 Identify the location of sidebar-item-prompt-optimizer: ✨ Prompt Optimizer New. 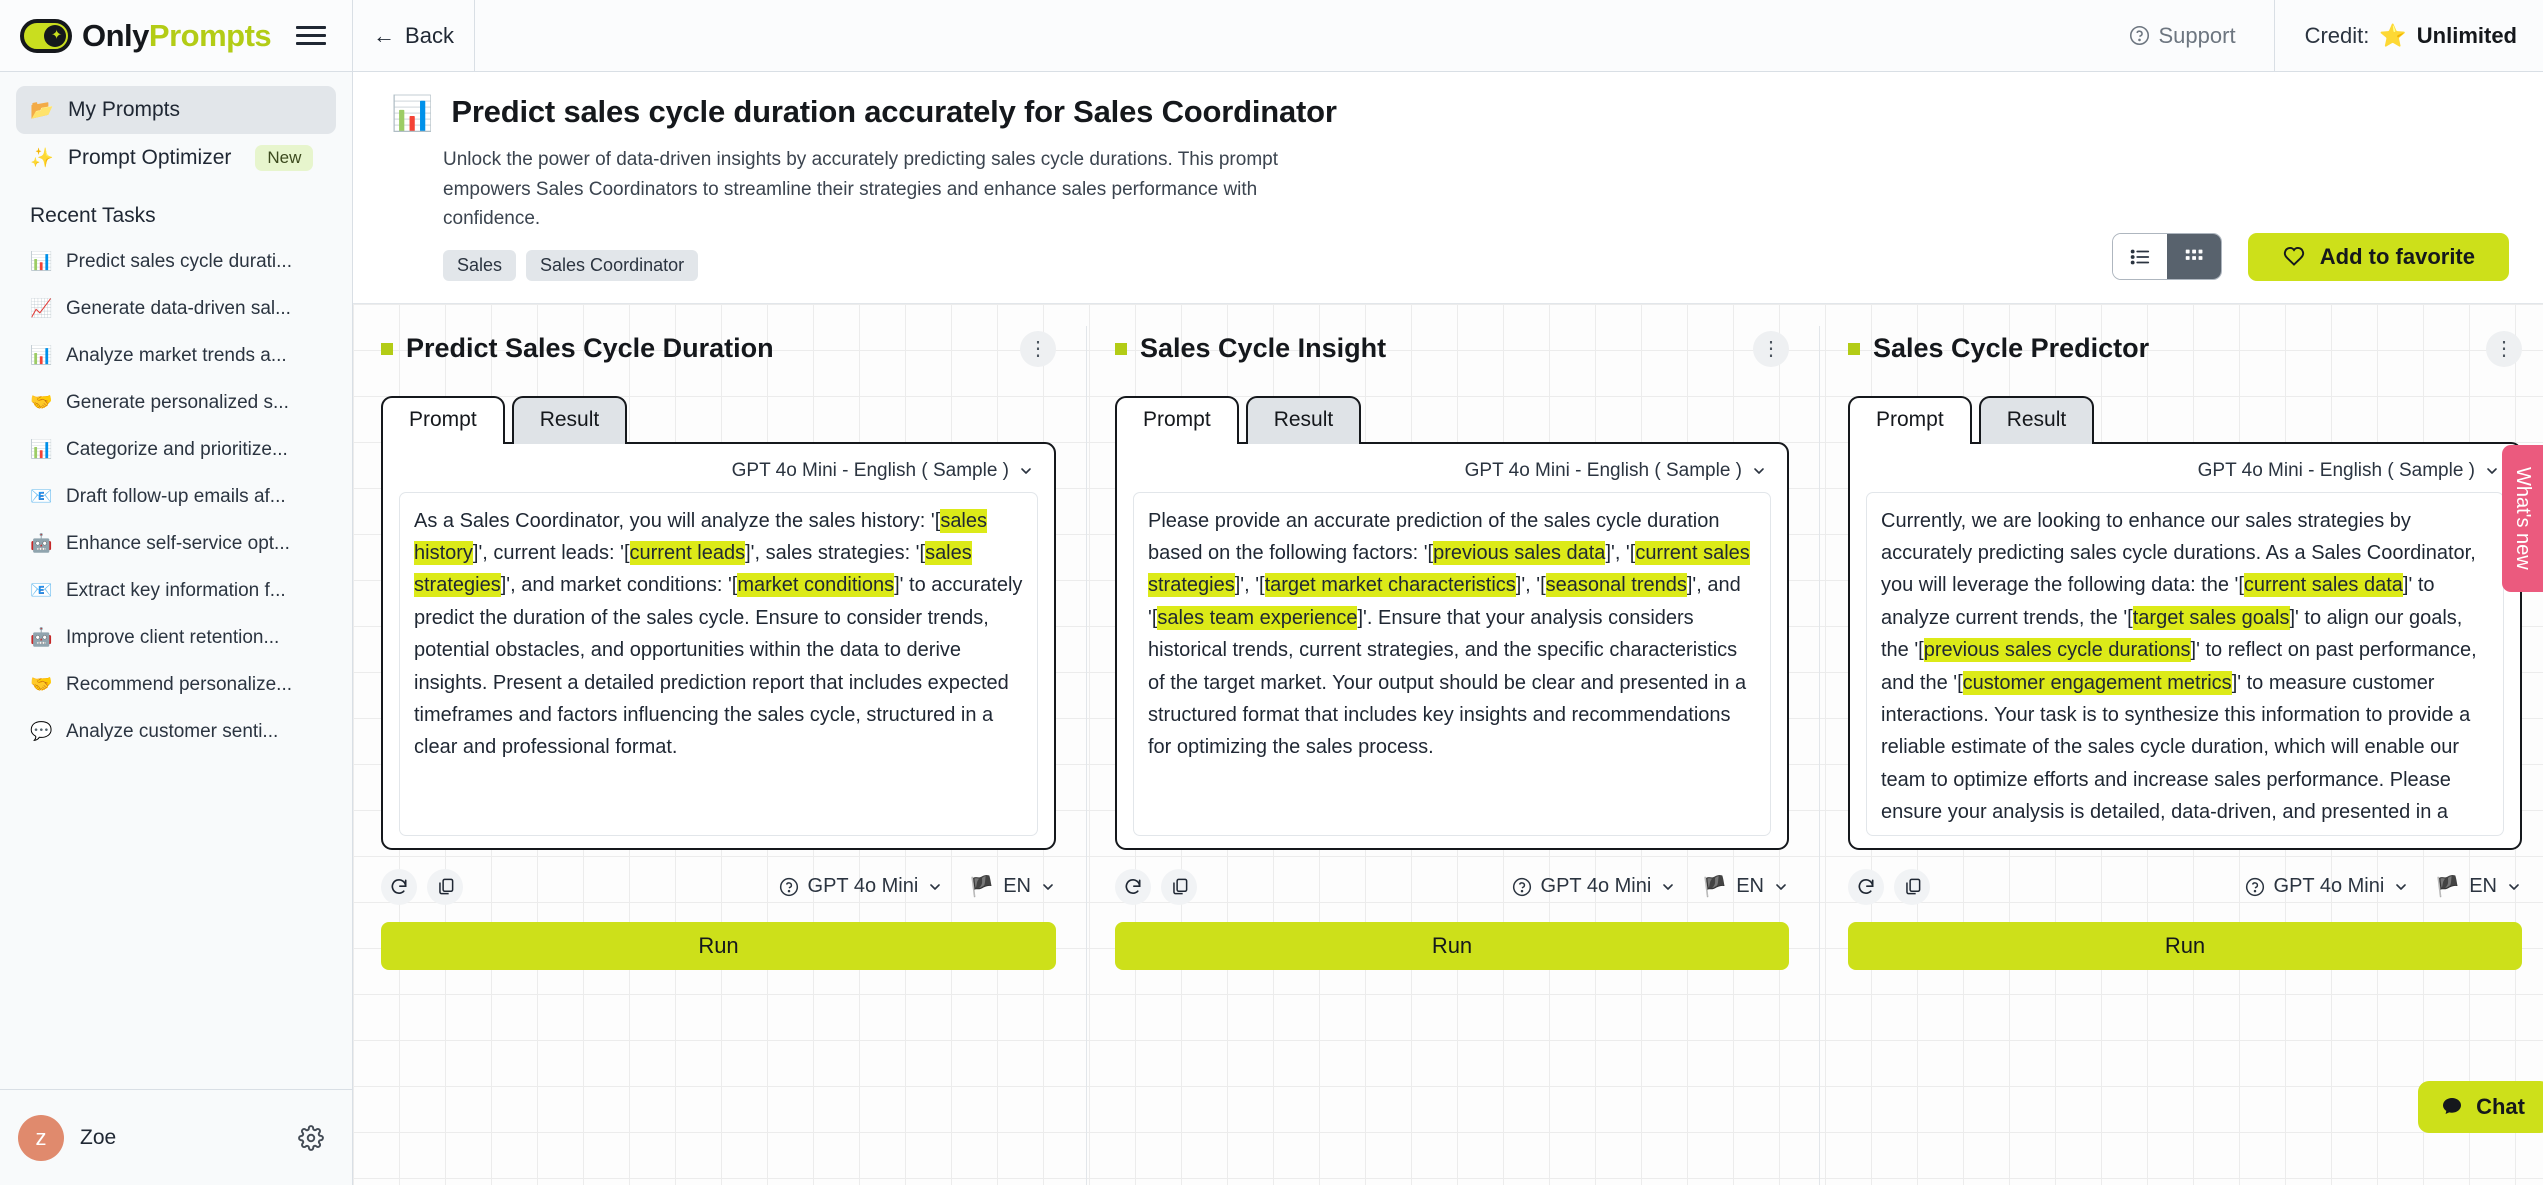
(176, 158).